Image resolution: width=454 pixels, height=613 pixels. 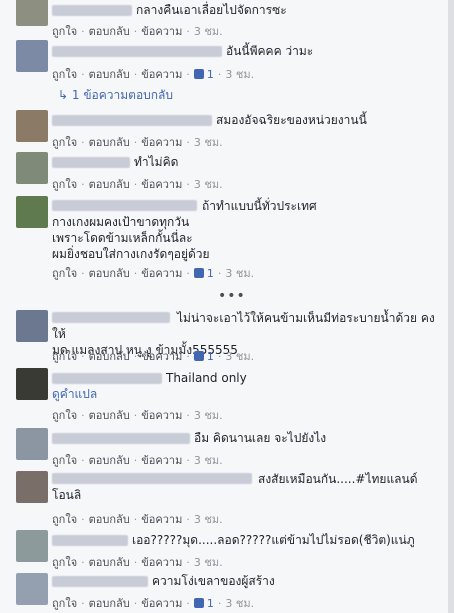 I want to click on comment-text: ทำไม่คิด, so click(x=156, y=162).